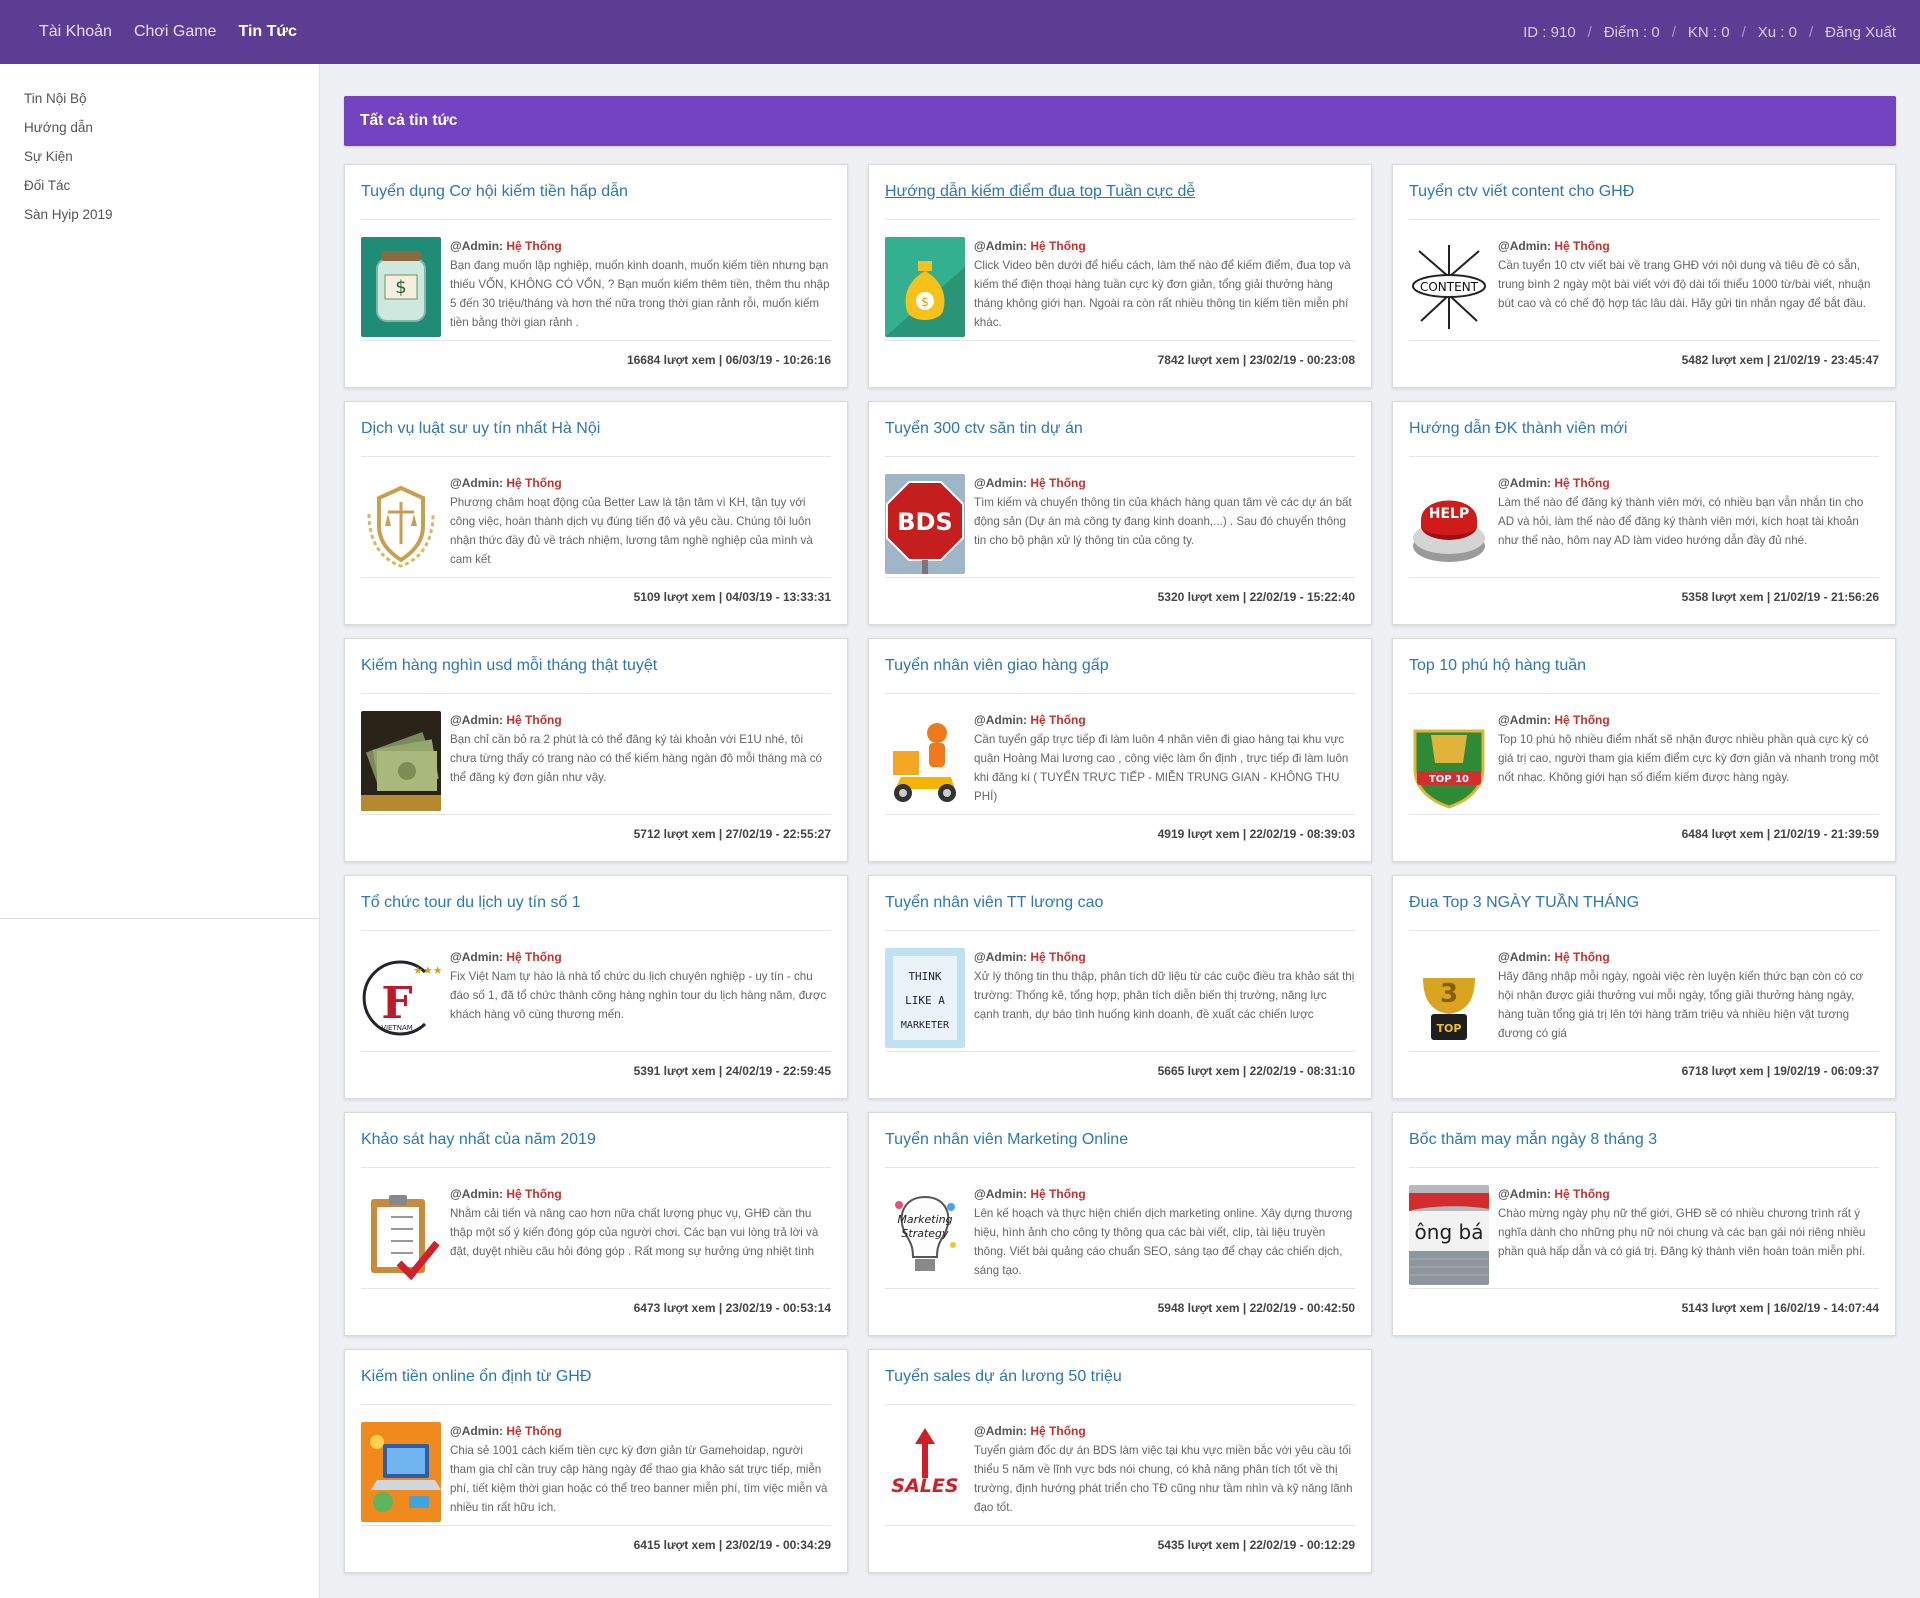 Image resolution: width=1920 pixels, height=1598 pixels. I want to click on delivery-scooter-icon, so click(925, 761).